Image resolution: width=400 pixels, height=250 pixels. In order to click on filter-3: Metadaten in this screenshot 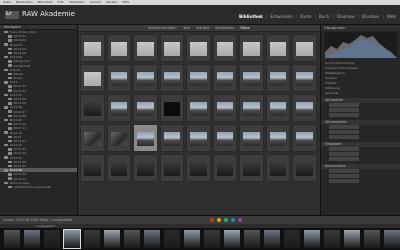, I will do `click(224, 28)`.